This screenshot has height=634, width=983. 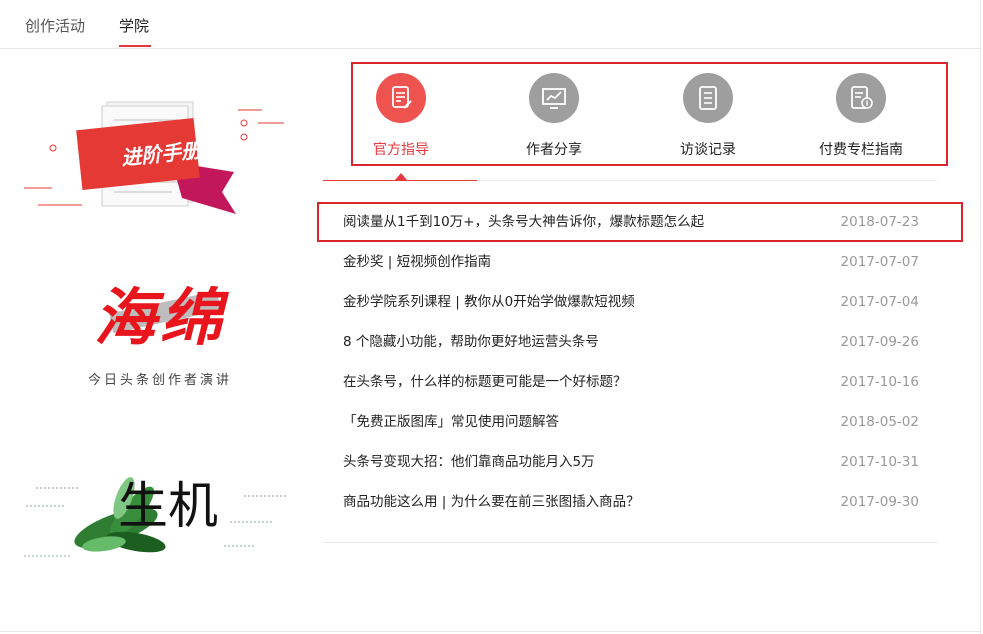 I want to click on article-row: 金秒奖 | 短视频创作指南 2017-07-07, so click(x=631, y=262).